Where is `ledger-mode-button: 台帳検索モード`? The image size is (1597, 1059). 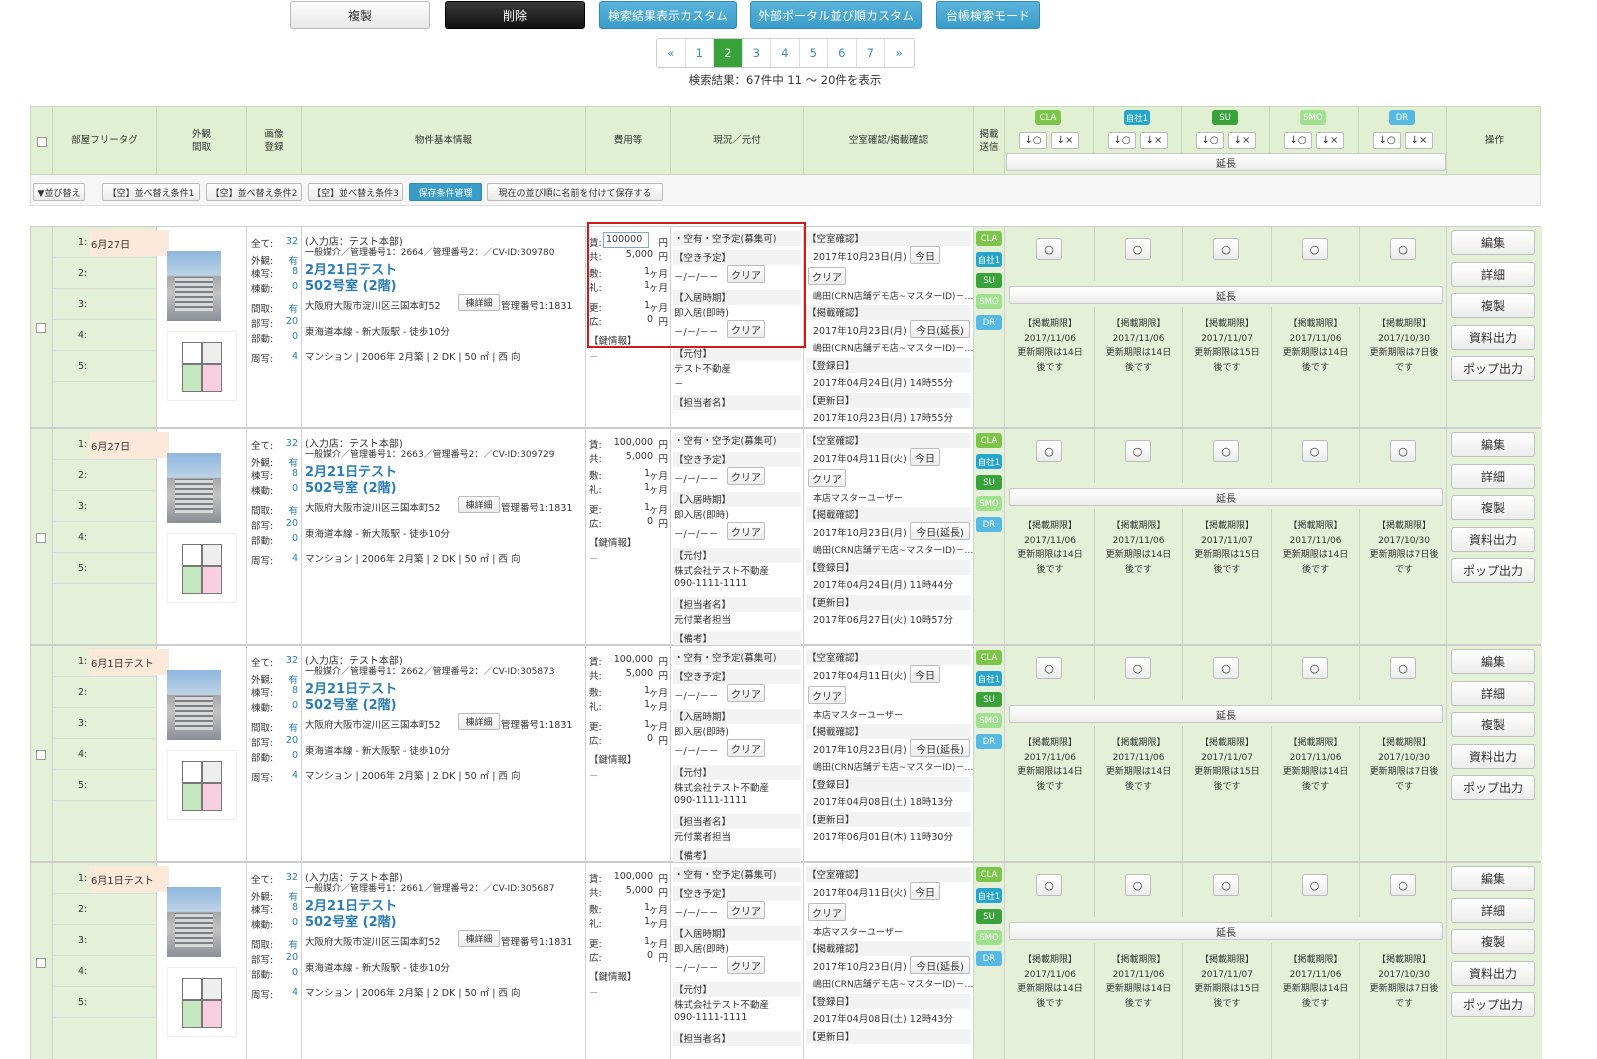
ledger-mode-button: 台帳検索モード is located at coordinates (988, 15).